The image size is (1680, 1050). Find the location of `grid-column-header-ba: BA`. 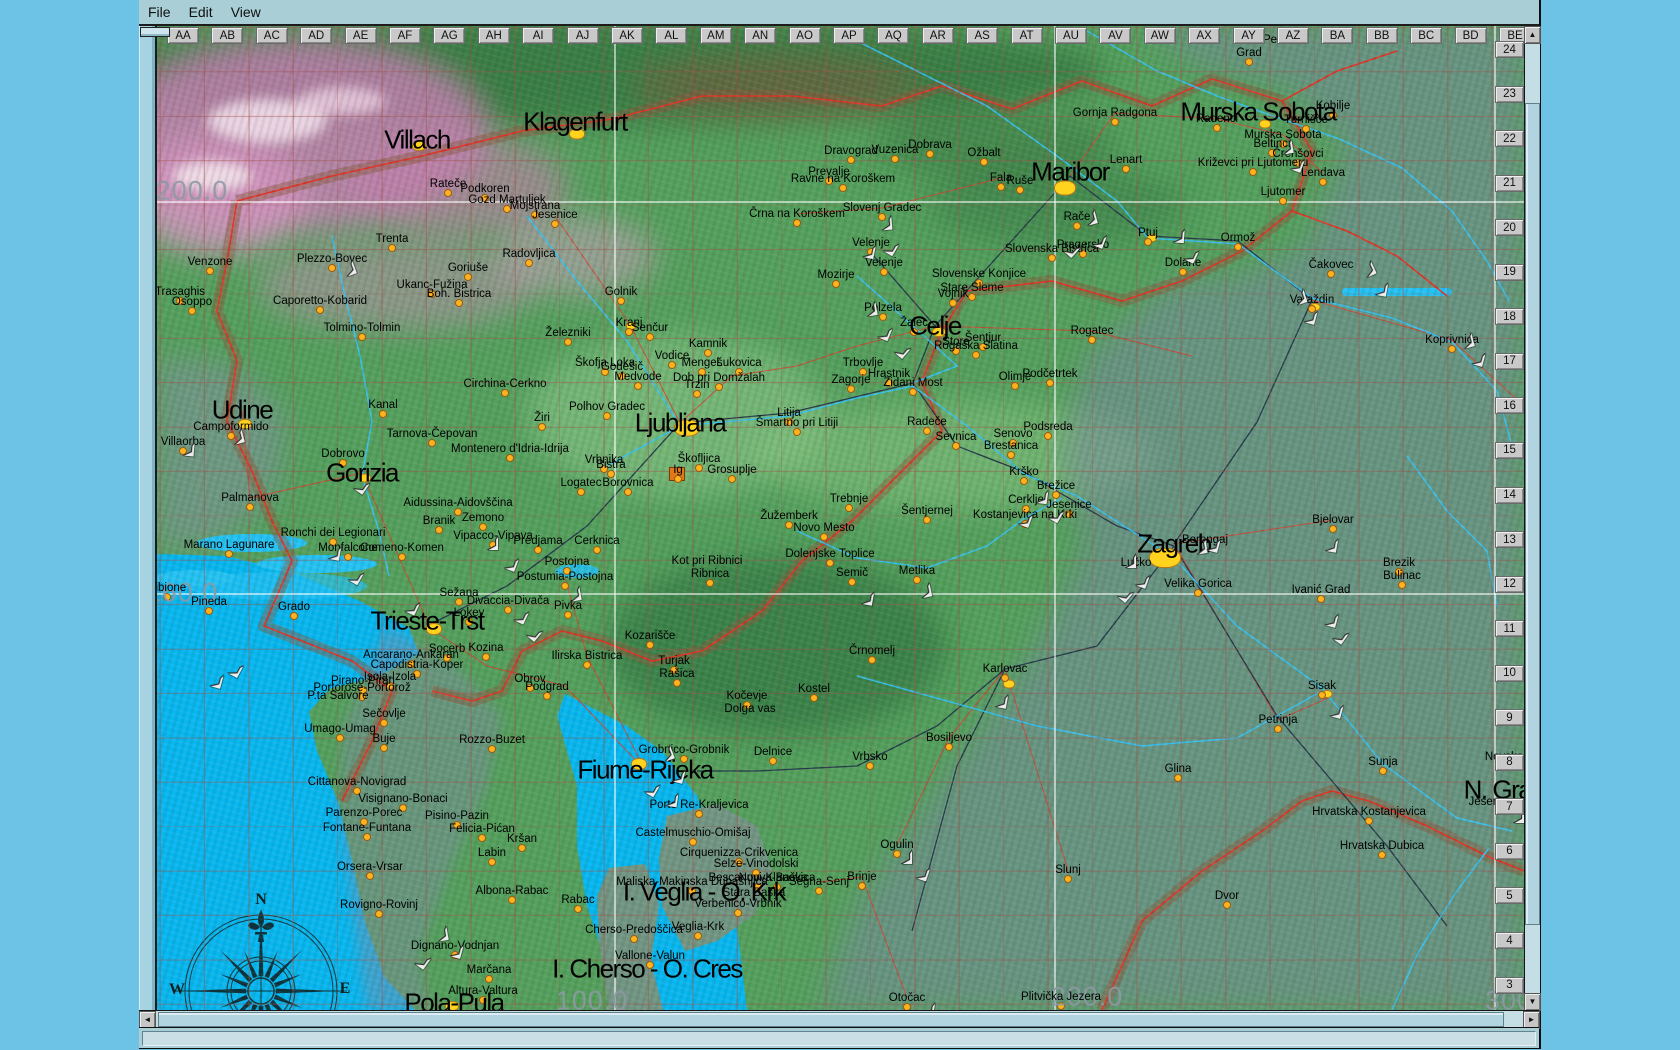

grid-column-header-ba: BA is located at coordinates (1337, 35).